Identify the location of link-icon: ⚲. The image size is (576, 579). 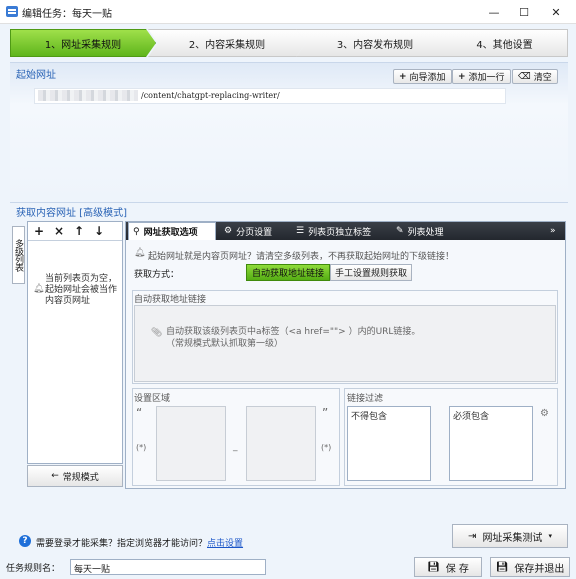
(136, 231).